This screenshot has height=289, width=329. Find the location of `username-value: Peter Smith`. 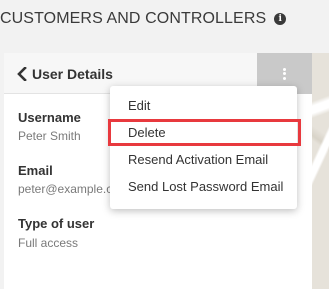

username-value: Peter Smith is located at coordinates (49, 136).